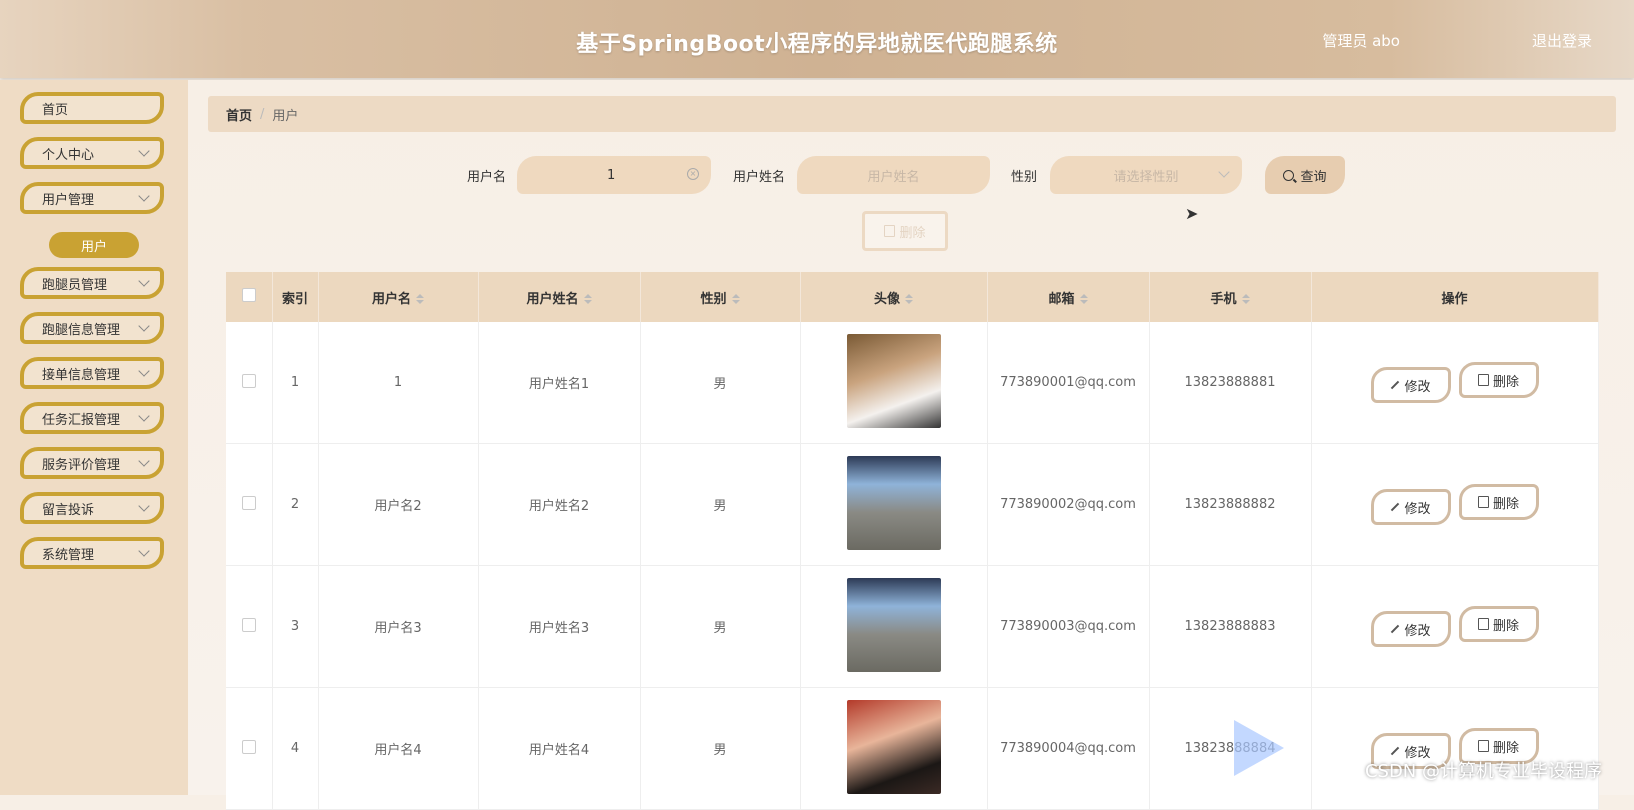 The image size is (1634, 810). I want to click on header-avatar: 头像, so click(894, 297).